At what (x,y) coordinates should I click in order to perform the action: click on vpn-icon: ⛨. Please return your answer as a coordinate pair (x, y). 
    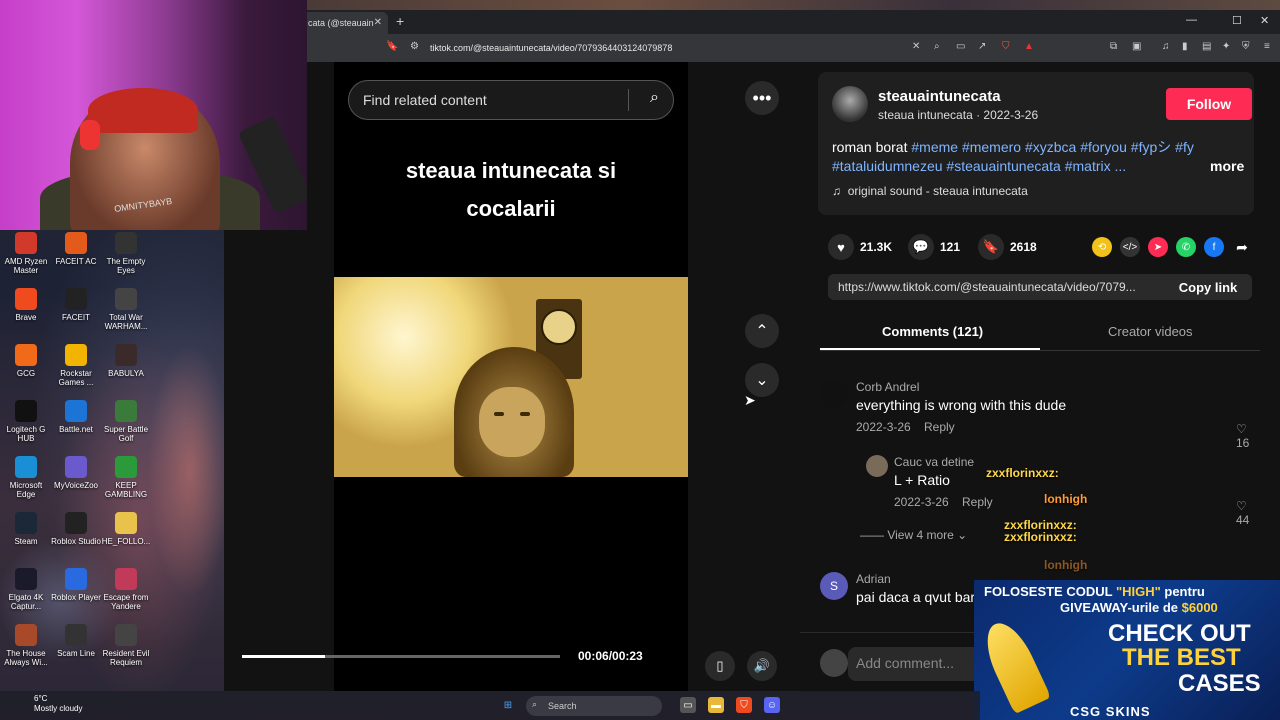
    Looking at the image, I should click on (1246, 46).